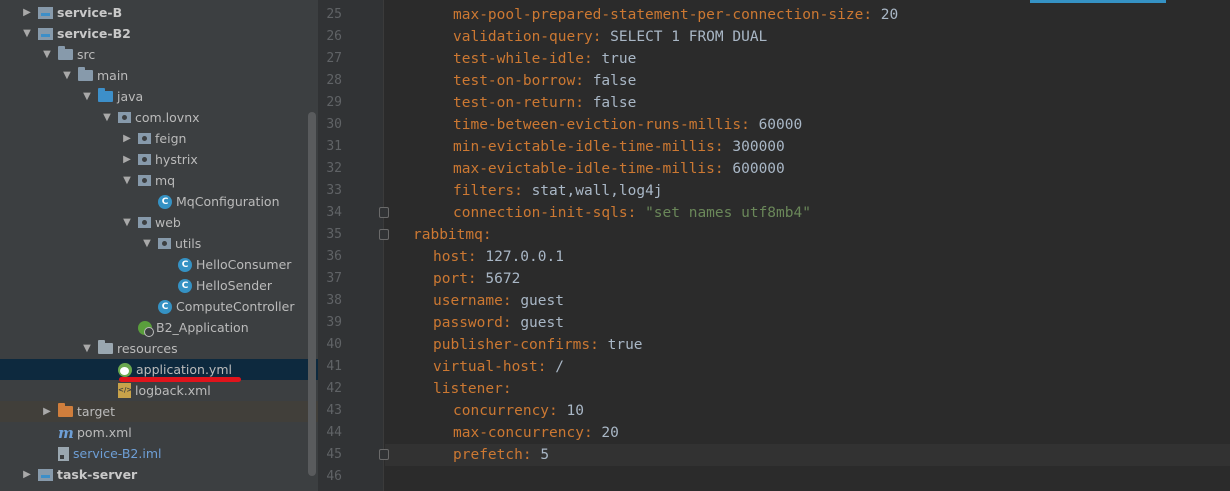 The image size is (1230, 491). Describe the element at coordinates (159, 117) in the screenshot. I see `tree-item-com-lovnx: ▼ com.lovnx` at that location.